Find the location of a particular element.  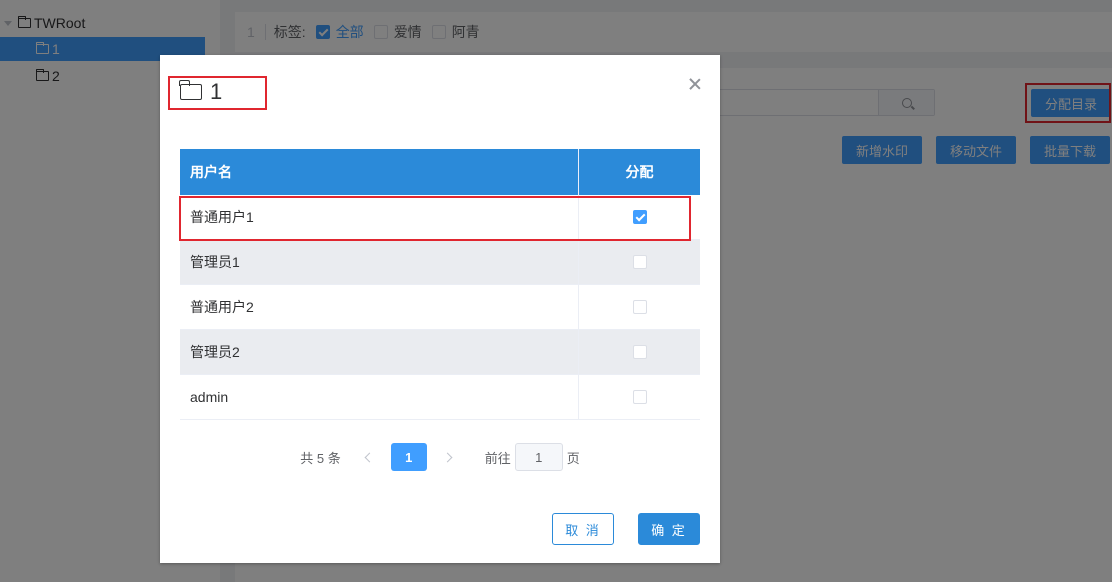

table-row: 管理员1 is located at coordinates (440, 262).